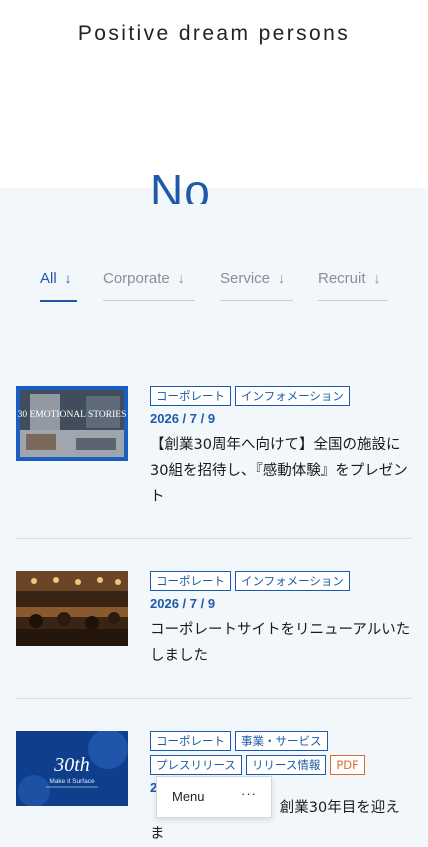 The height and width of the screenshot is (847, 428). I want to click on tab-label: Recruit, so click(342, 278).